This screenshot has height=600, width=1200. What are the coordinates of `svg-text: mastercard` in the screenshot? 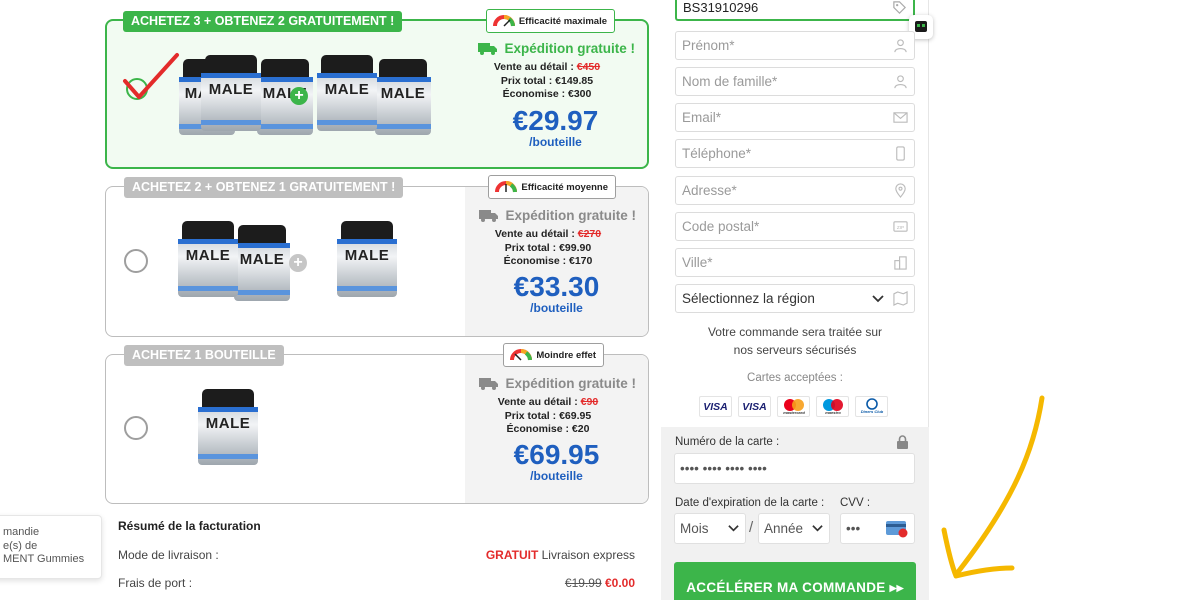 It's located at (794, 412).